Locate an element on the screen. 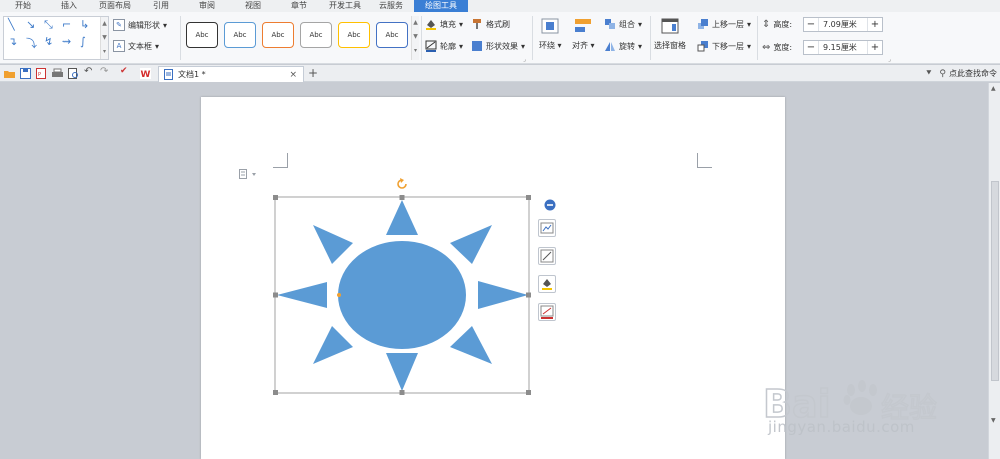  sun-shape is located at coordinates (403, 289).